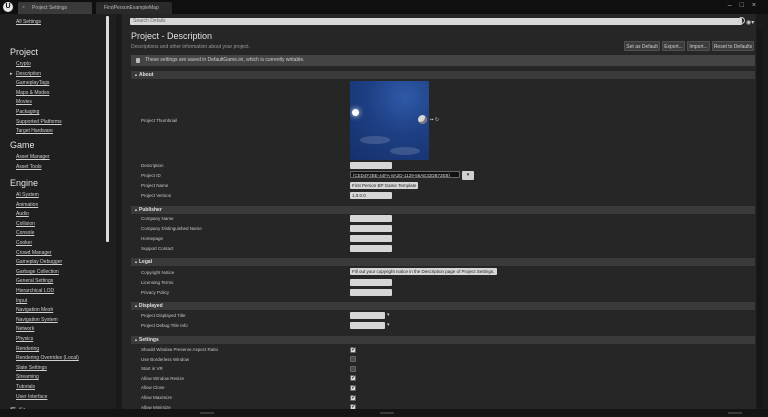 The image size is (768, 417). What do you see at coordinates (180, 349) in the screenshot?
I see `setting-label: Should Window Preserve Aspect Ratio` at bounding box center [180, 349].